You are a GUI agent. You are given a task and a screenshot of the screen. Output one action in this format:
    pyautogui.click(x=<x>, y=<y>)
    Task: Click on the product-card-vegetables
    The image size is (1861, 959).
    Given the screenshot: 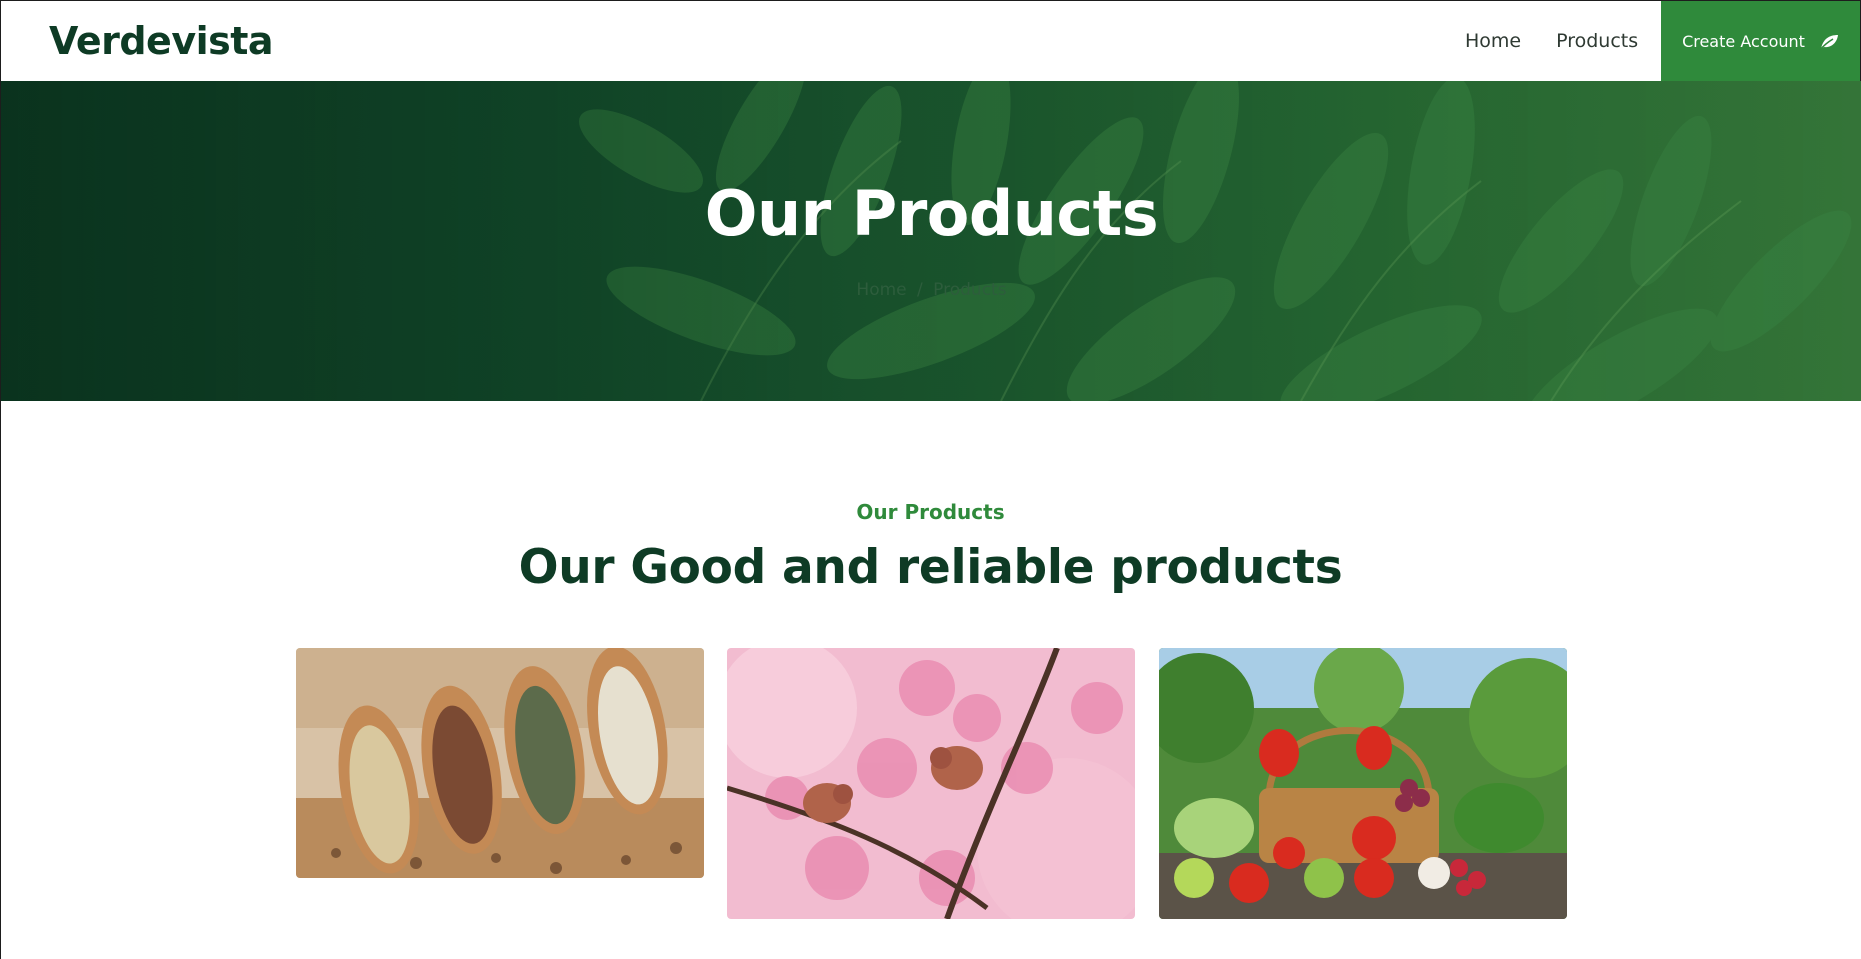 What is the action you would take?
    pyautogui.click(x=1363, y=783)
    